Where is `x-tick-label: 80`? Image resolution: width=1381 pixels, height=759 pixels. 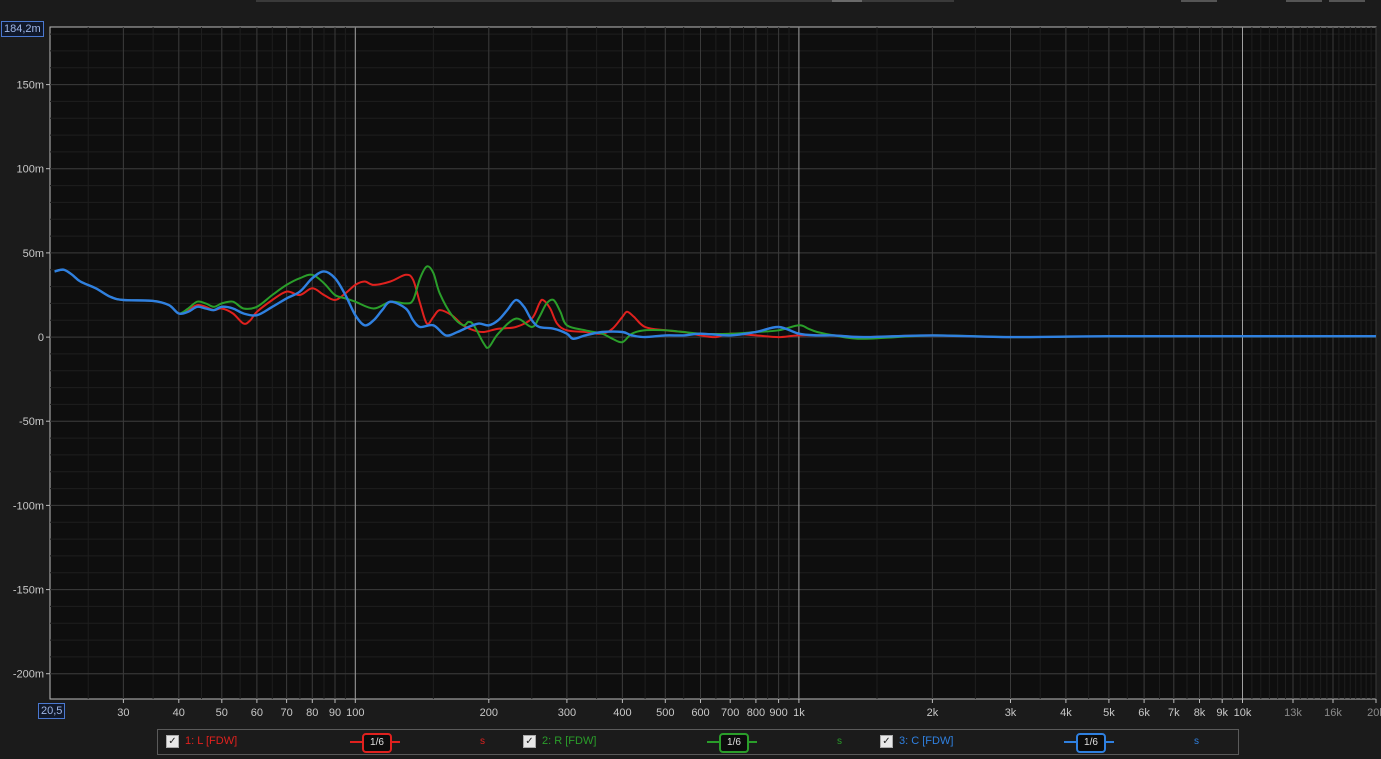
x-tick-label: 80 is located at coordinates (312, 713).